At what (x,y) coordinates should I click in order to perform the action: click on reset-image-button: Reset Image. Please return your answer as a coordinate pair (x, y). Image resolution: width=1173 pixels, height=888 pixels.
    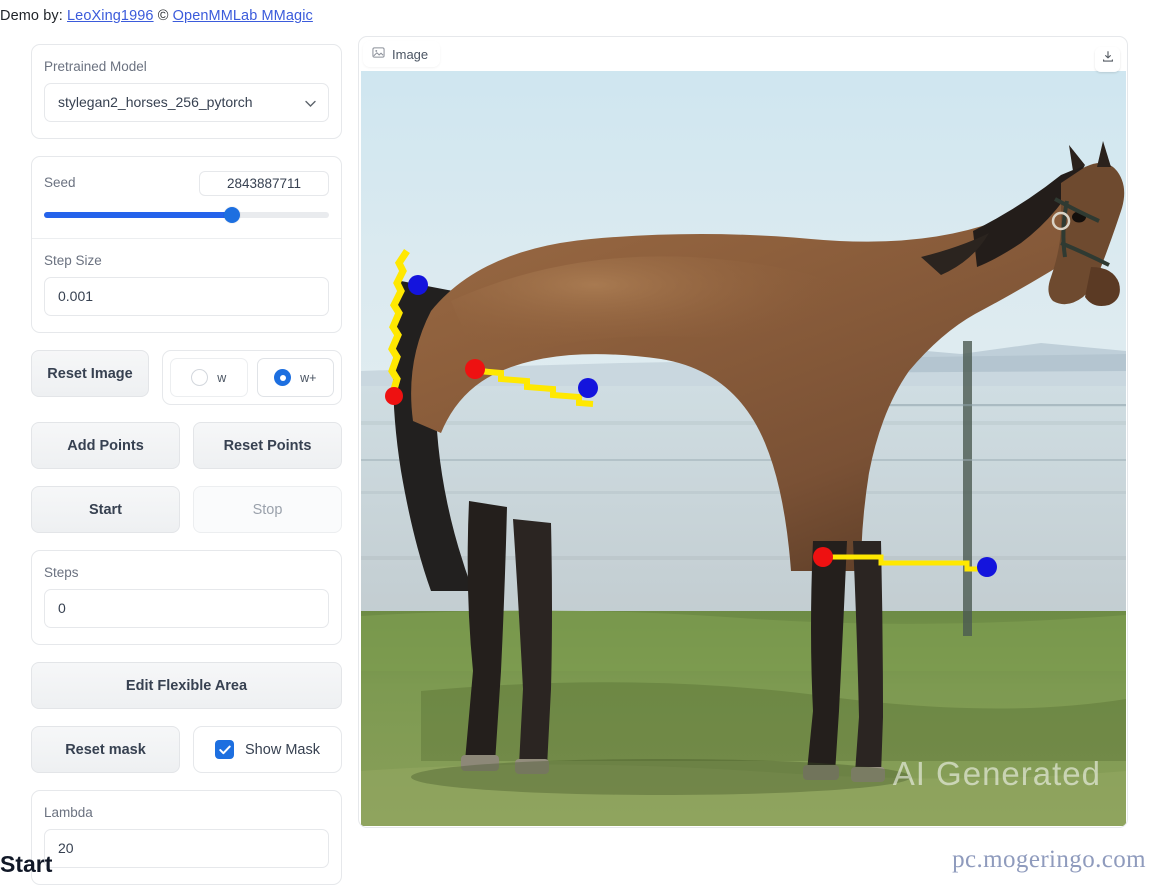
    Looking at the image, I should click on (90, 373).